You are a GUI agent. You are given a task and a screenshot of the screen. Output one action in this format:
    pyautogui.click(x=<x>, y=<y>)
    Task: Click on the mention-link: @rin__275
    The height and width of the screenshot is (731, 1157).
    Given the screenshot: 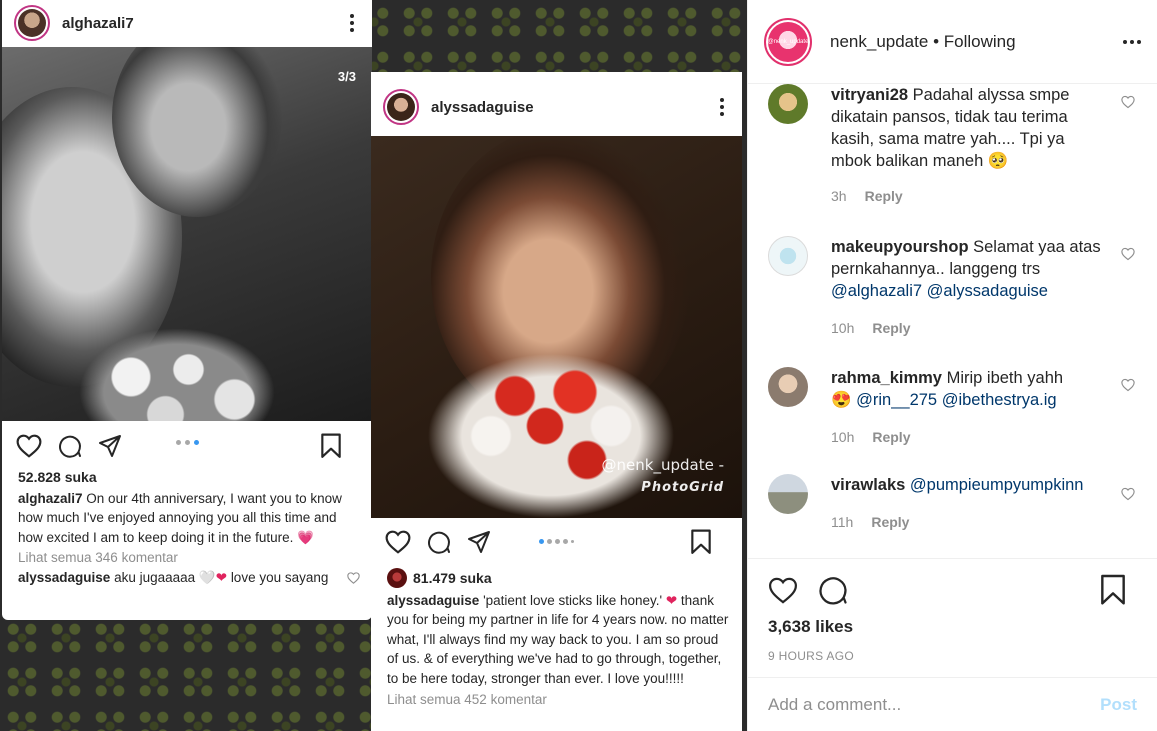 What is the action you would take?
    pyautogui.click(x=896, y=400)
    